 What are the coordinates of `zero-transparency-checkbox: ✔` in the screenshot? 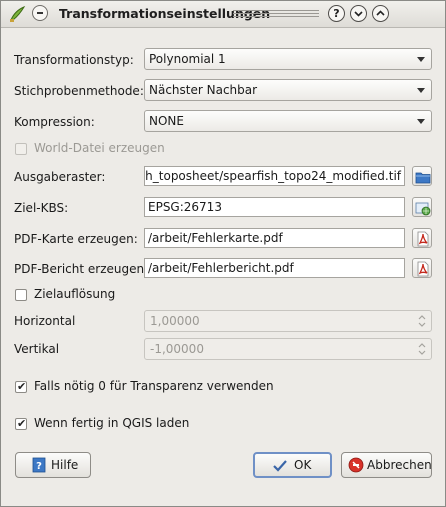 It's located at (21, 387).